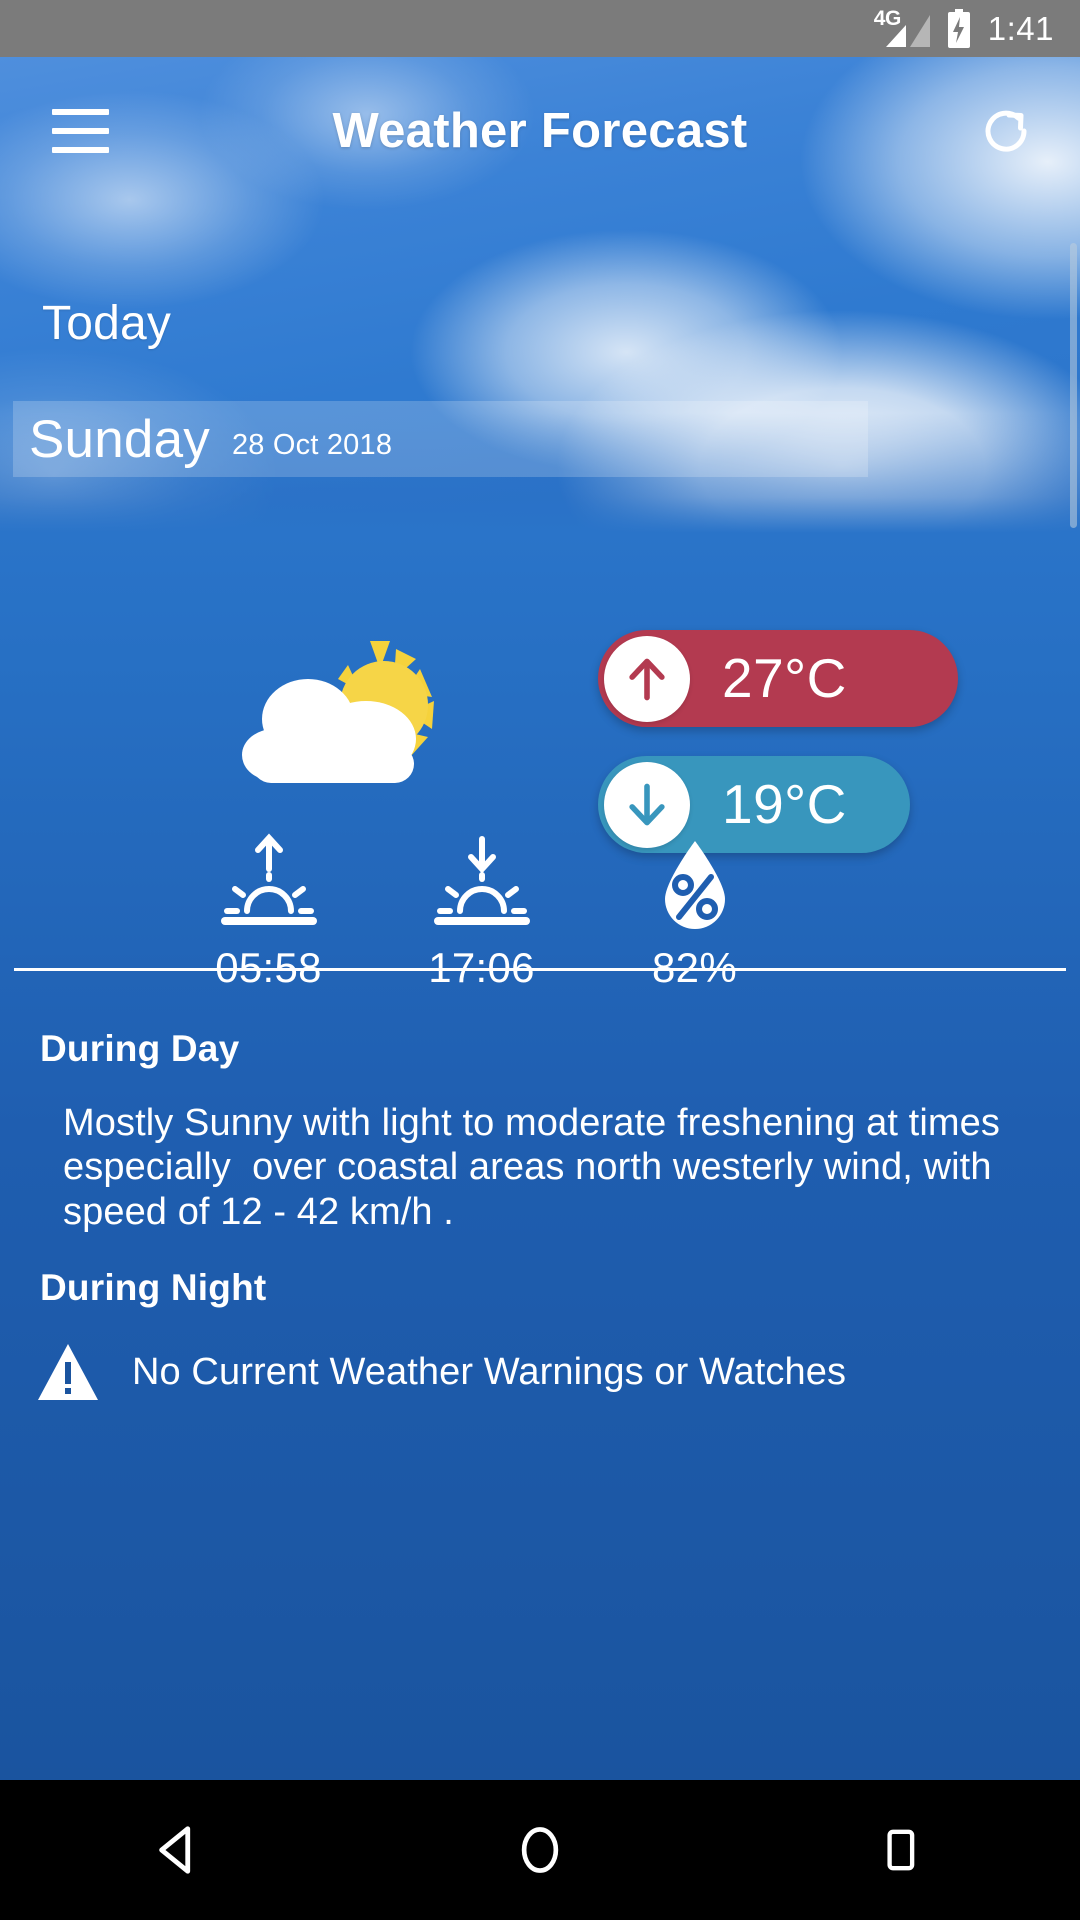 This screenshot has height=1920, width=1080. I want to click on recents-square-icon, so click(900, 1850).